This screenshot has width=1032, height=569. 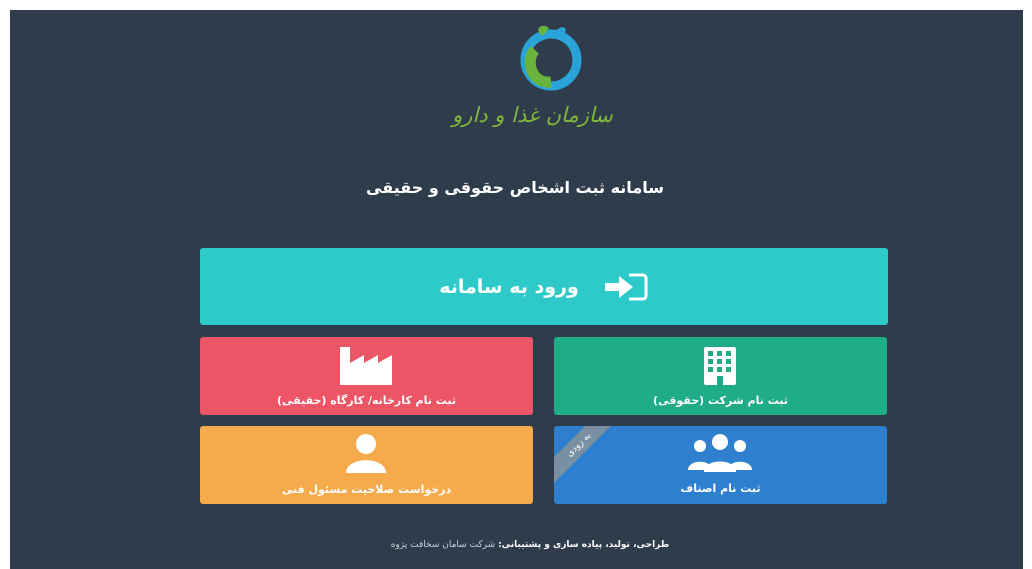 What do you see at coordinates (720, 488) in the screenshot?
I see `register-guild-label: ثبت نام اصناف` at bounding box center [720, 488].